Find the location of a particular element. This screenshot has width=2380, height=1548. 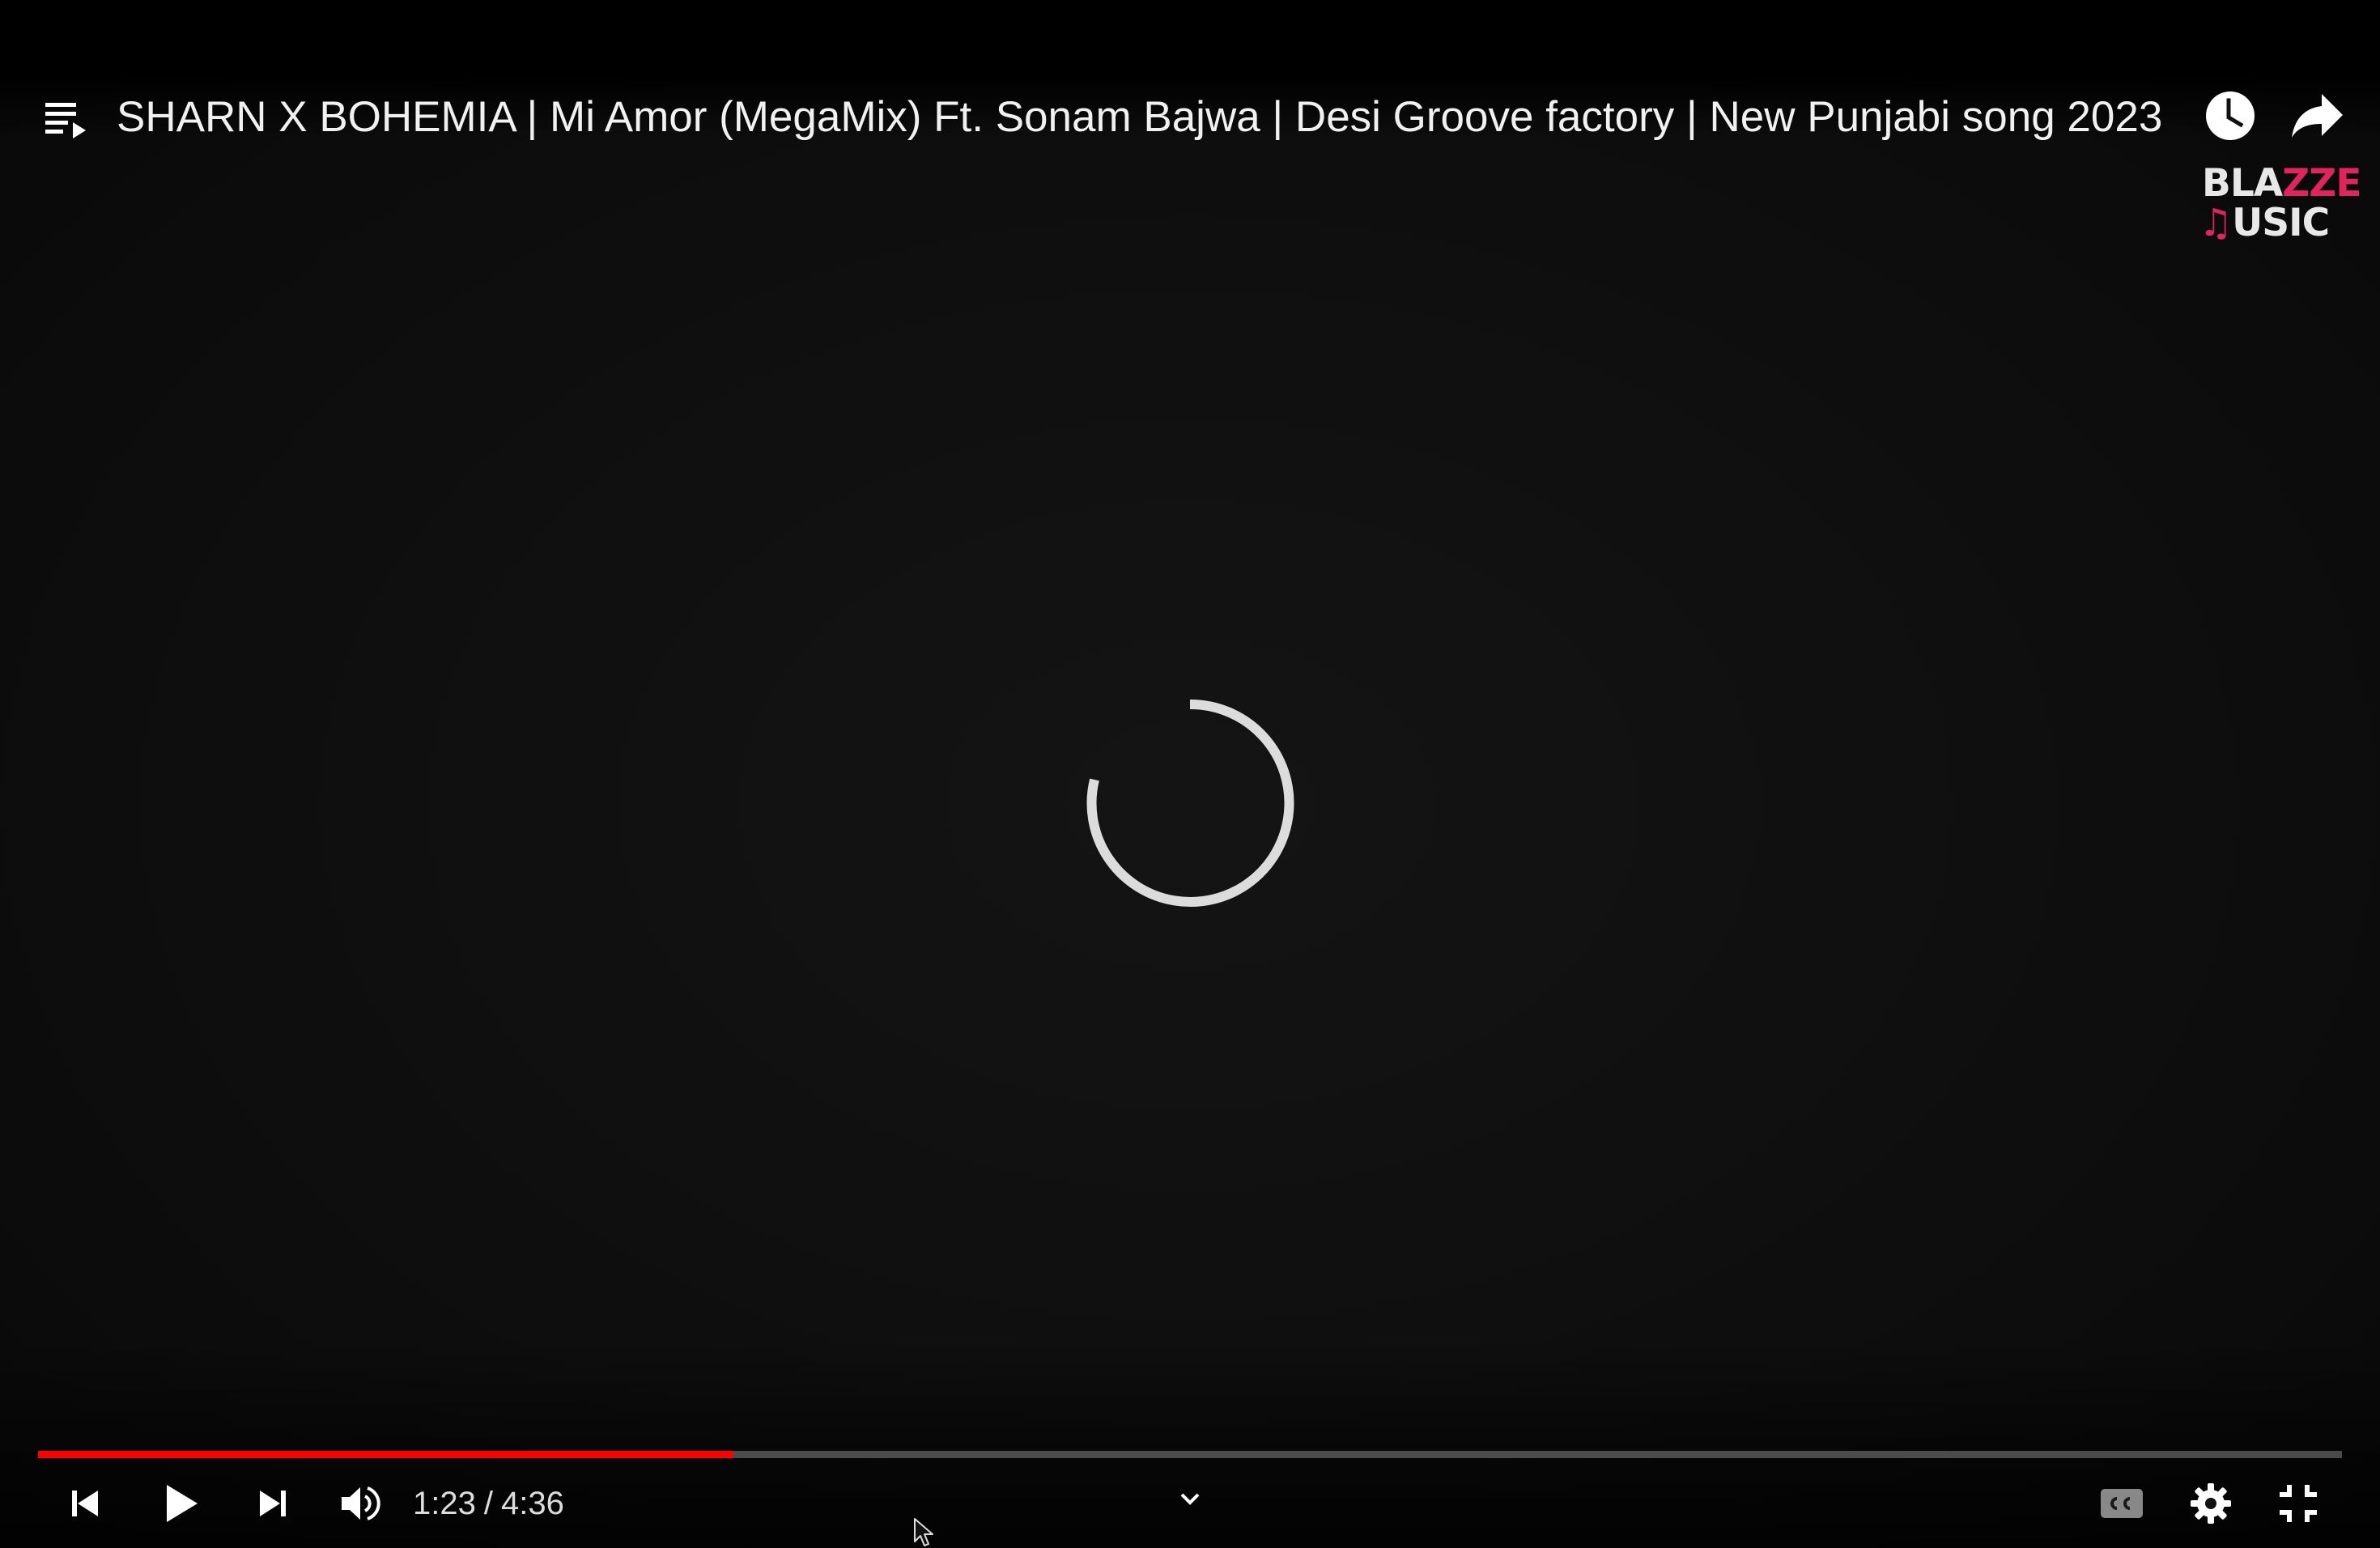

exit-fullscreen-icon is located at coordinates (2298, 1503).